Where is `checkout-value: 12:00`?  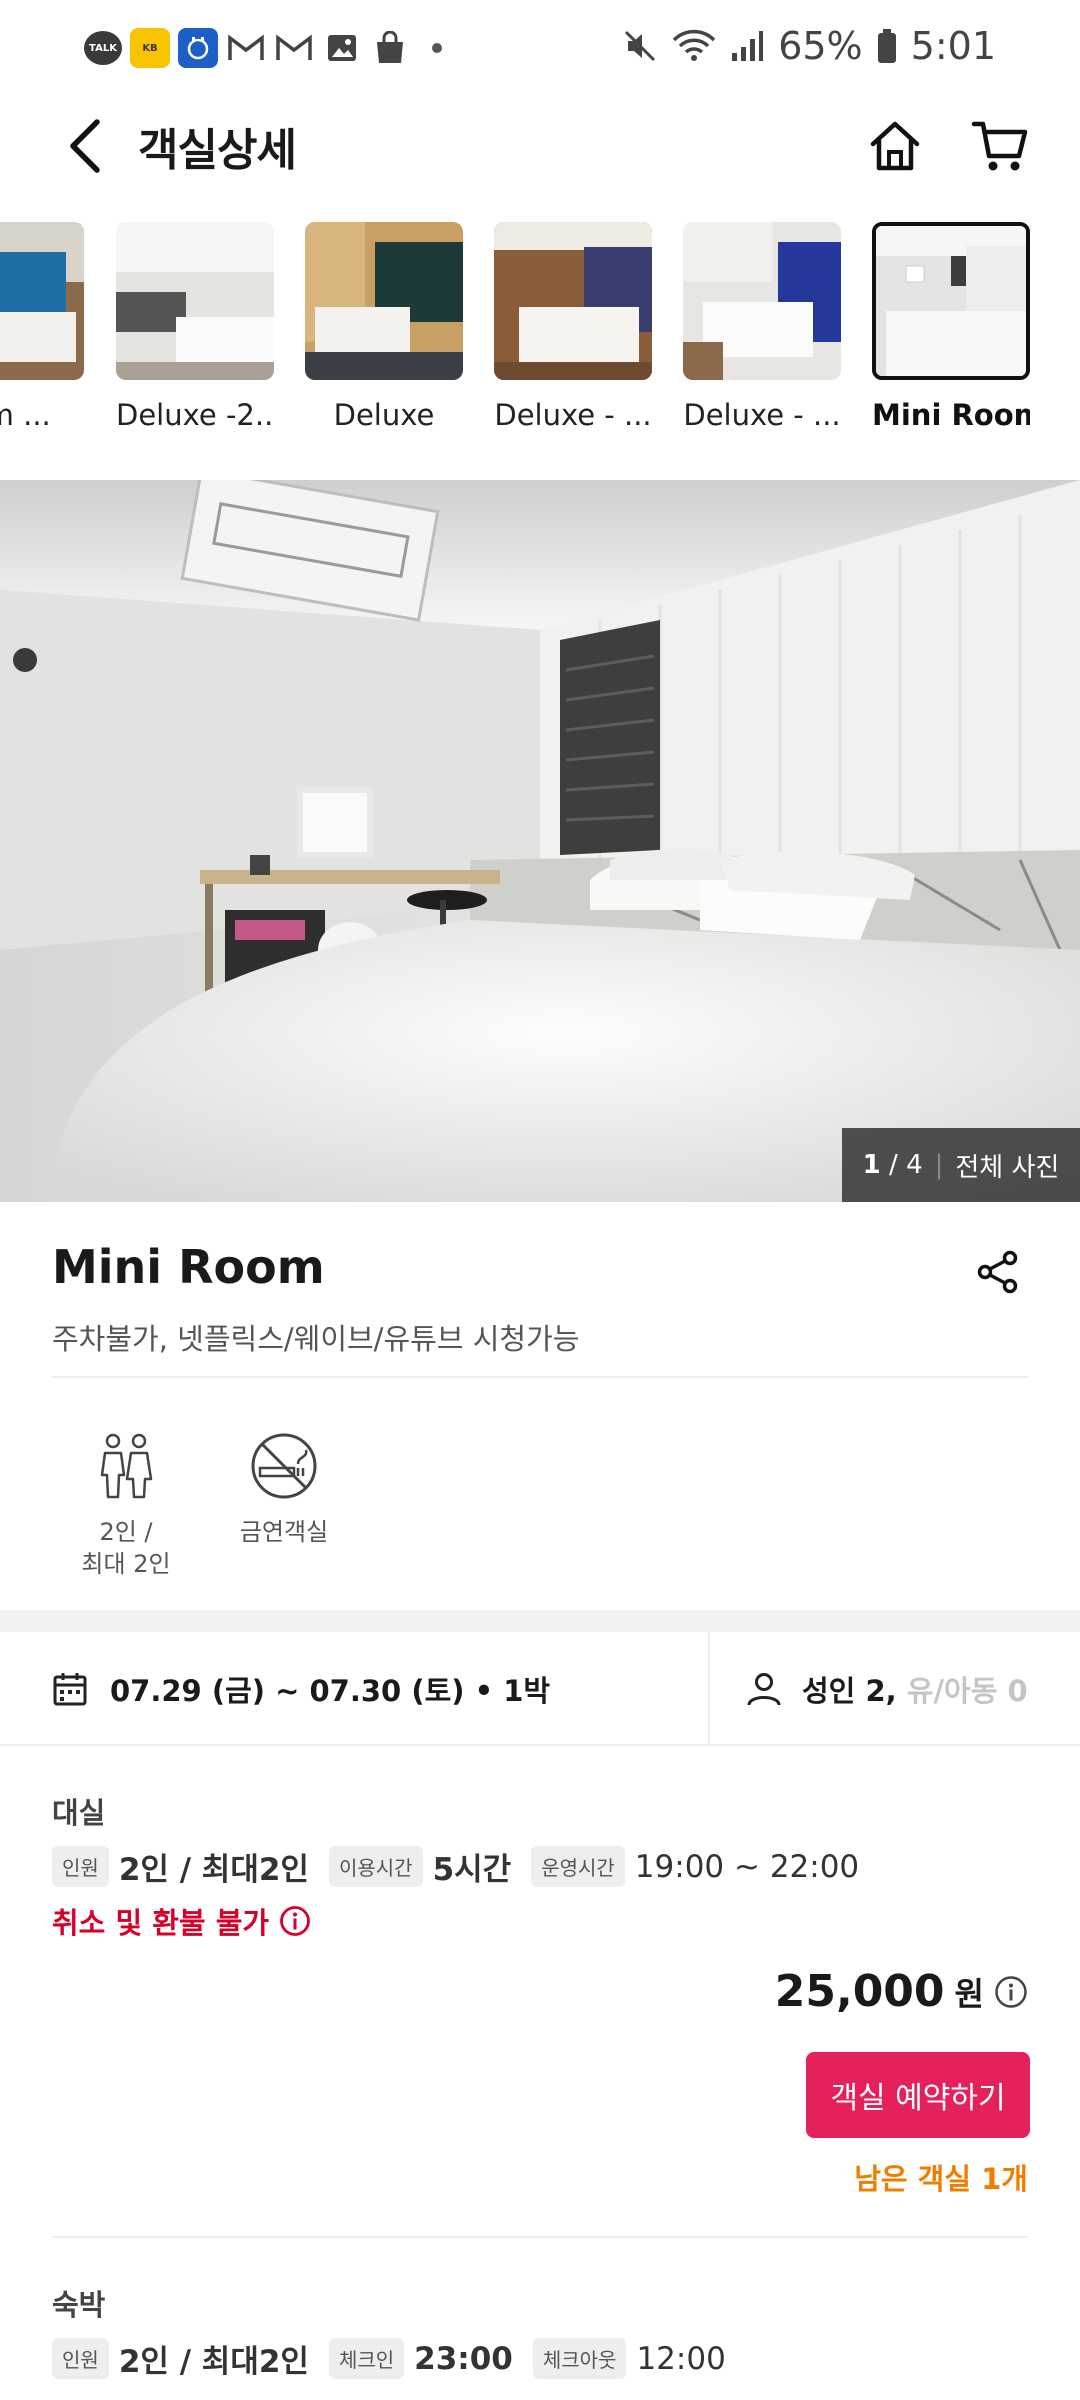 checkout-value: 12:00 is located at coordinates (681, 2358).